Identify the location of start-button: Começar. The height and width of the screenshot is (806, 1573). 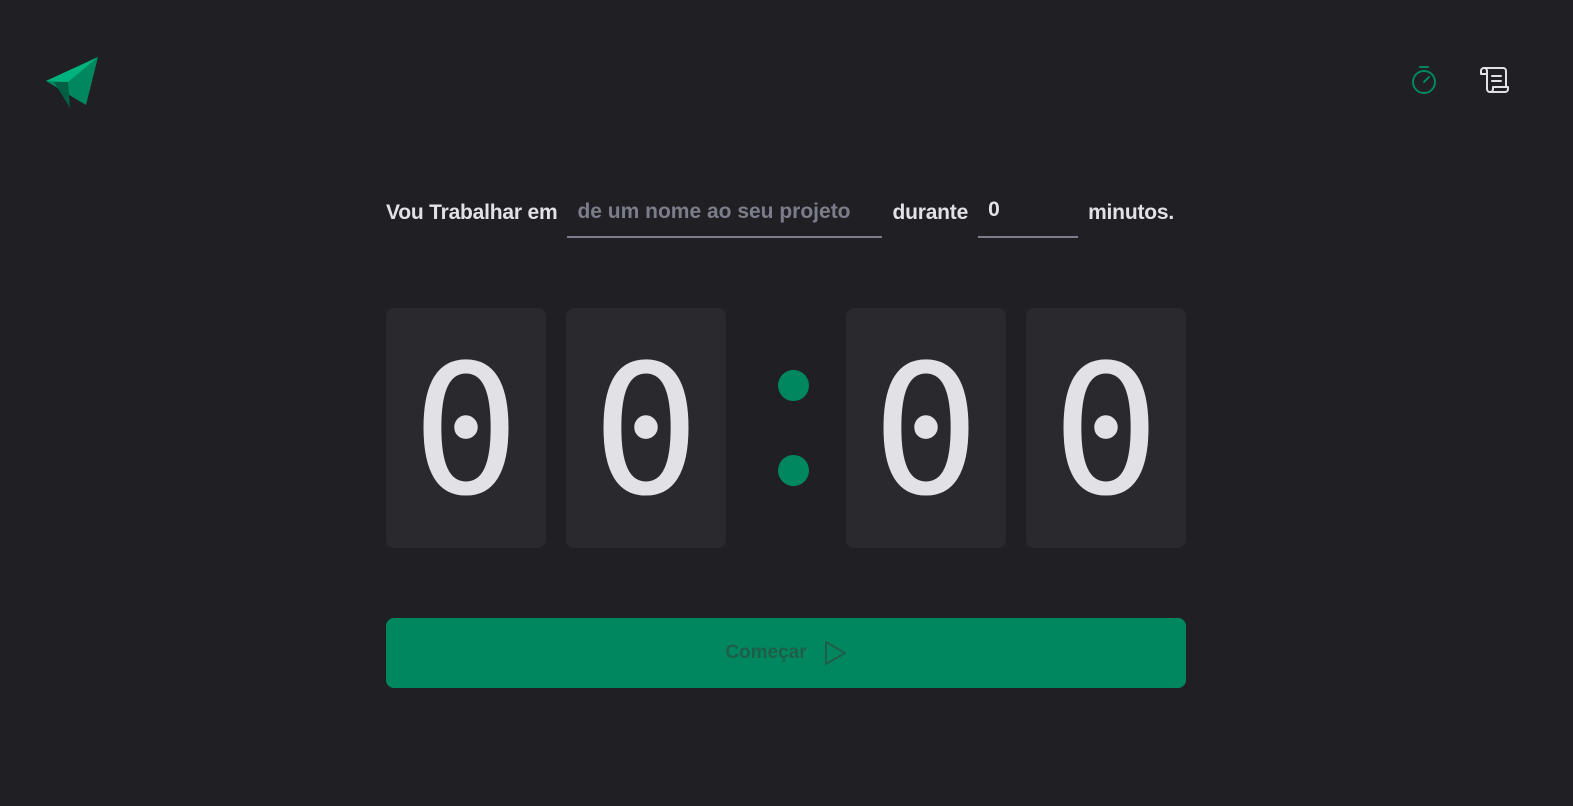
(786, 653).